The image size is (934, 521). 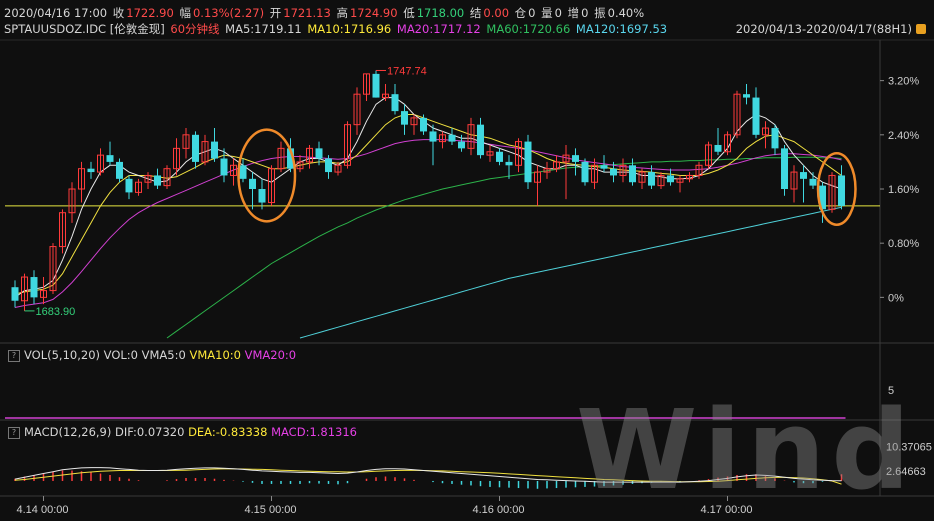 I want to click on x-tick-label: 4.16 00:00, so click(x=499, y=510).